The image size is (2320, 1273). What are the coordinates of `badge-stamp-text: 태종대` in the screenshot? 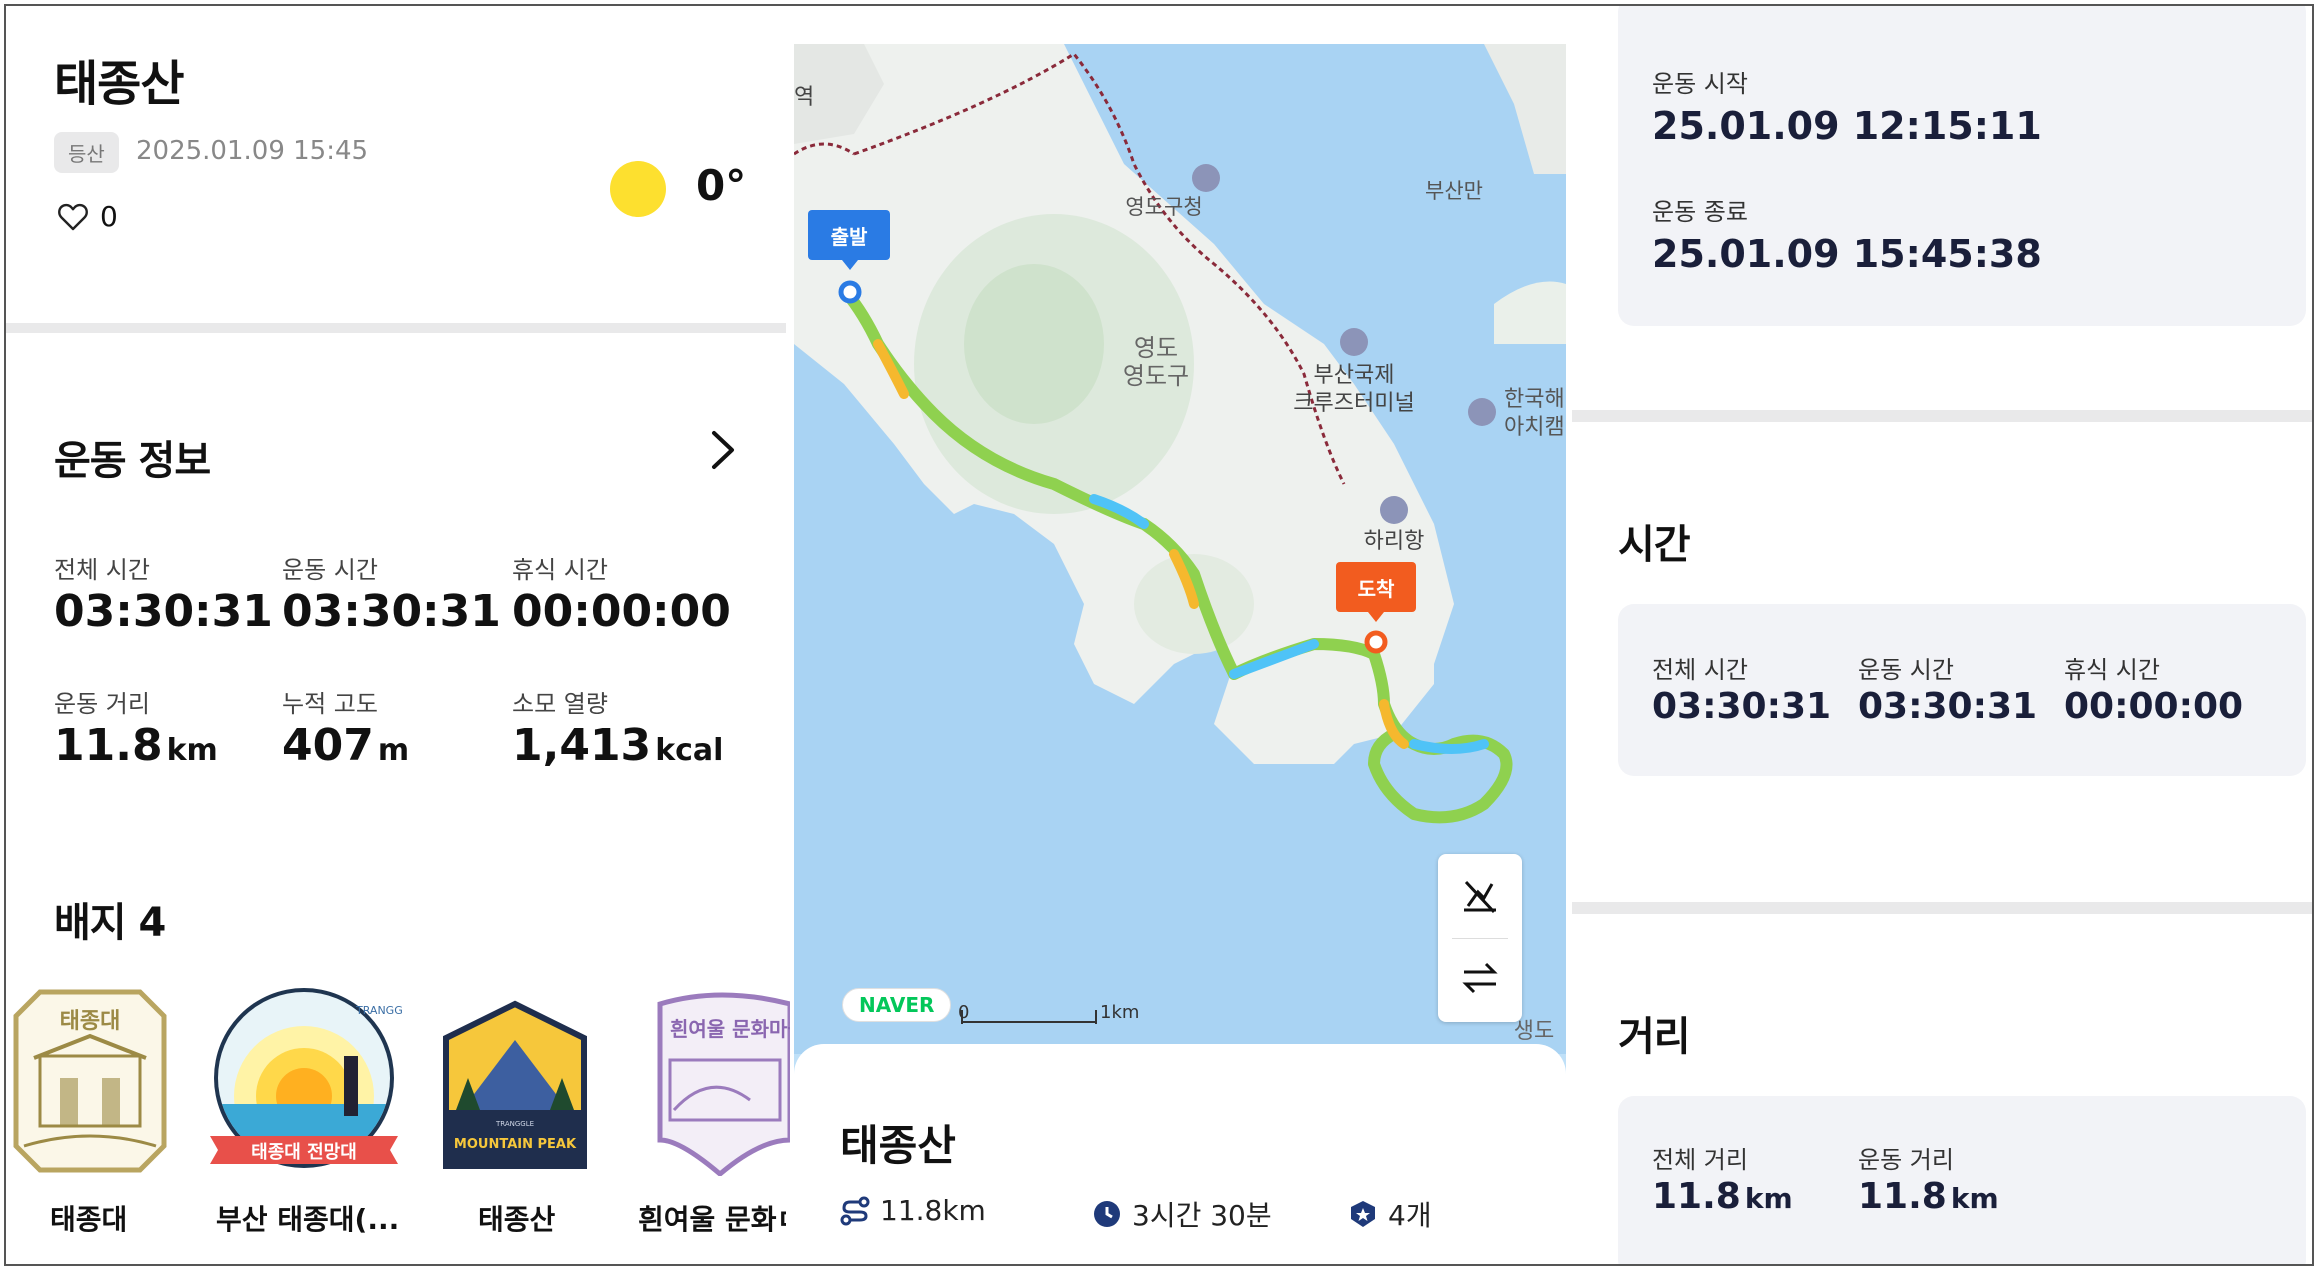 It's located at (90, 1021).